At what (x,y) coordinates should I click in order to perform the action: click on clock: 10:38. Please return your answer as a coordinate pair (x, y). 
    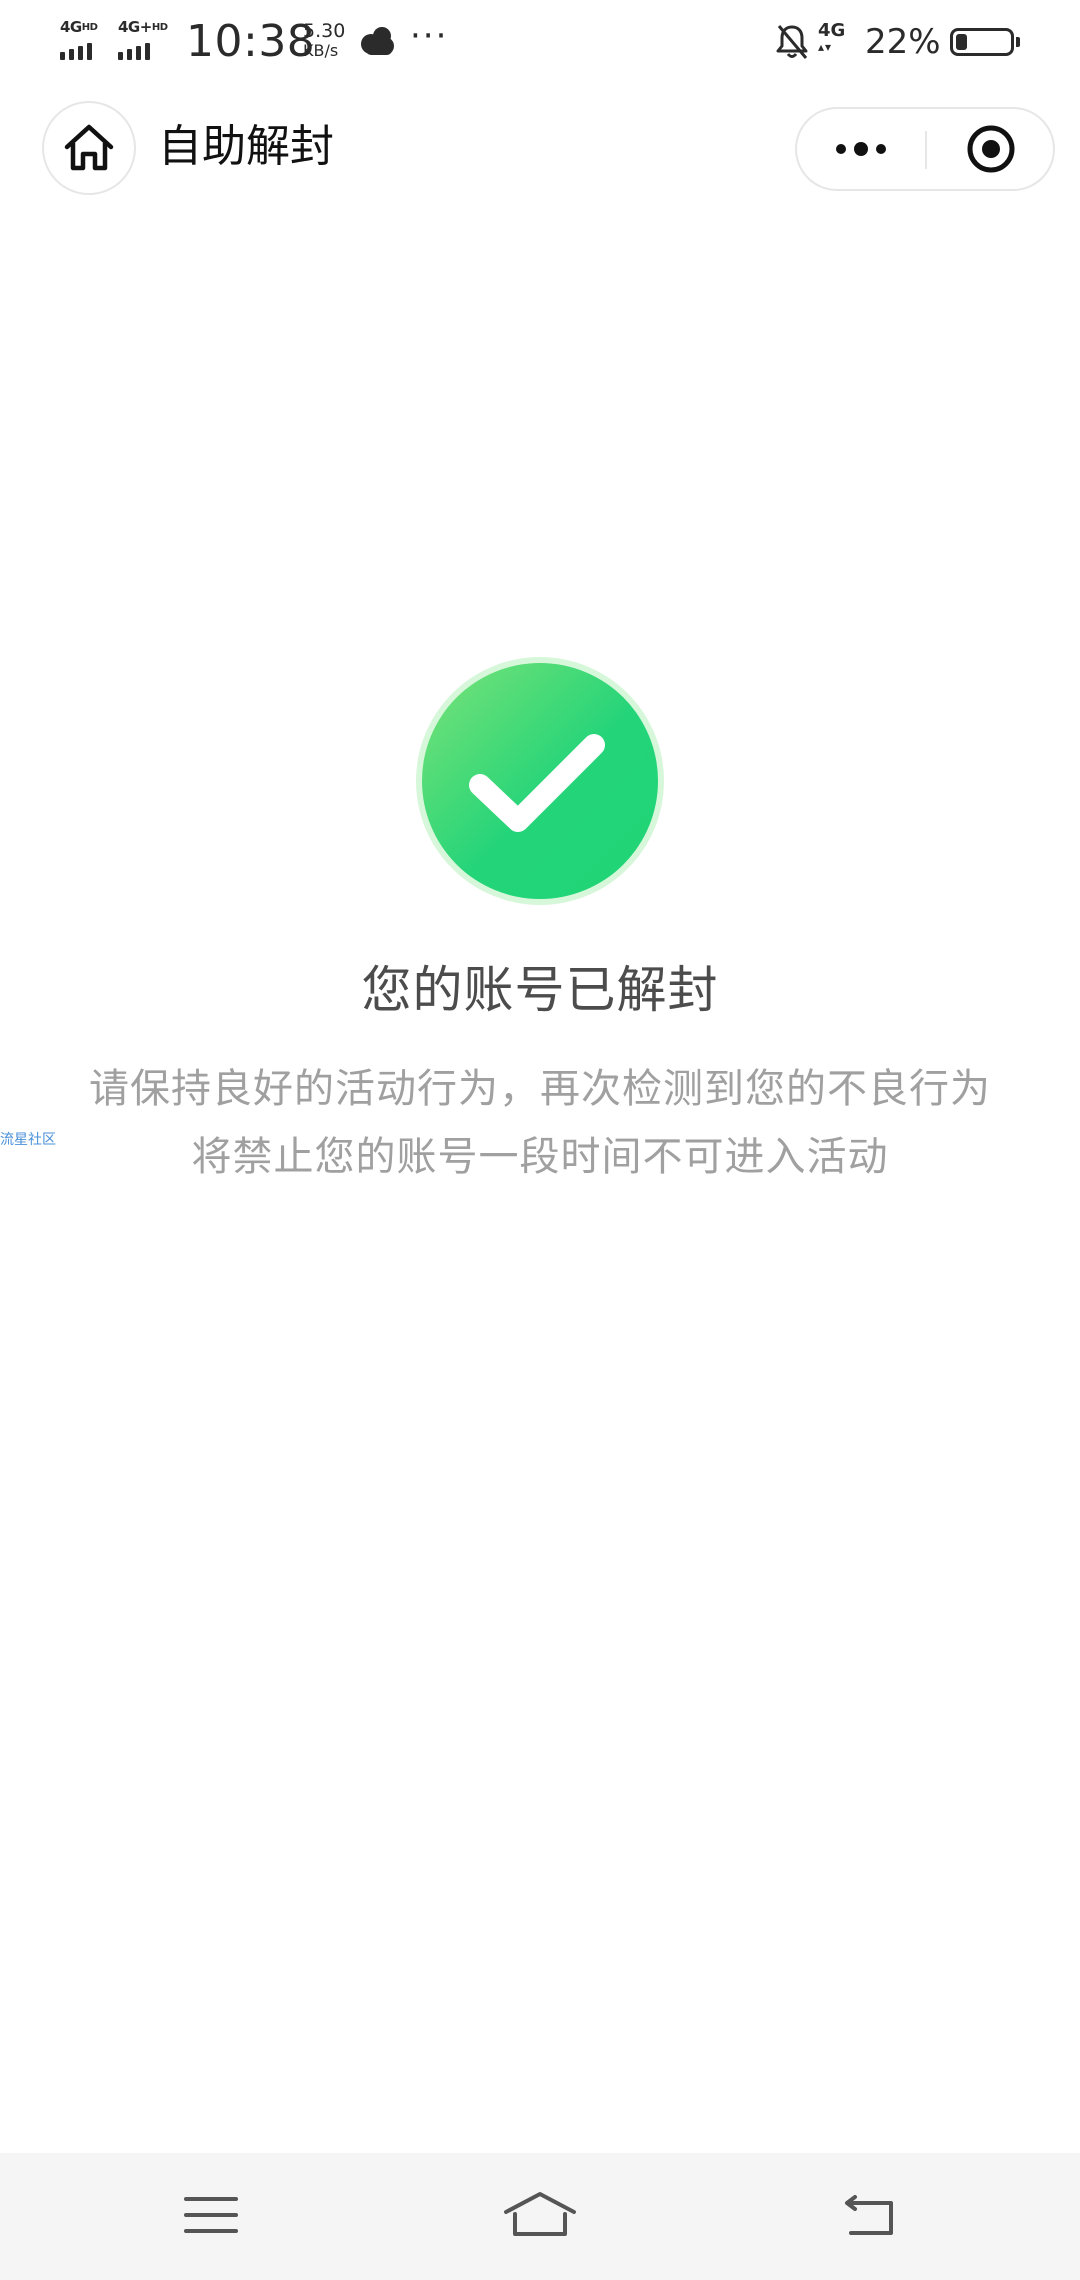
    Looking at the image, I should click on (251, 41).